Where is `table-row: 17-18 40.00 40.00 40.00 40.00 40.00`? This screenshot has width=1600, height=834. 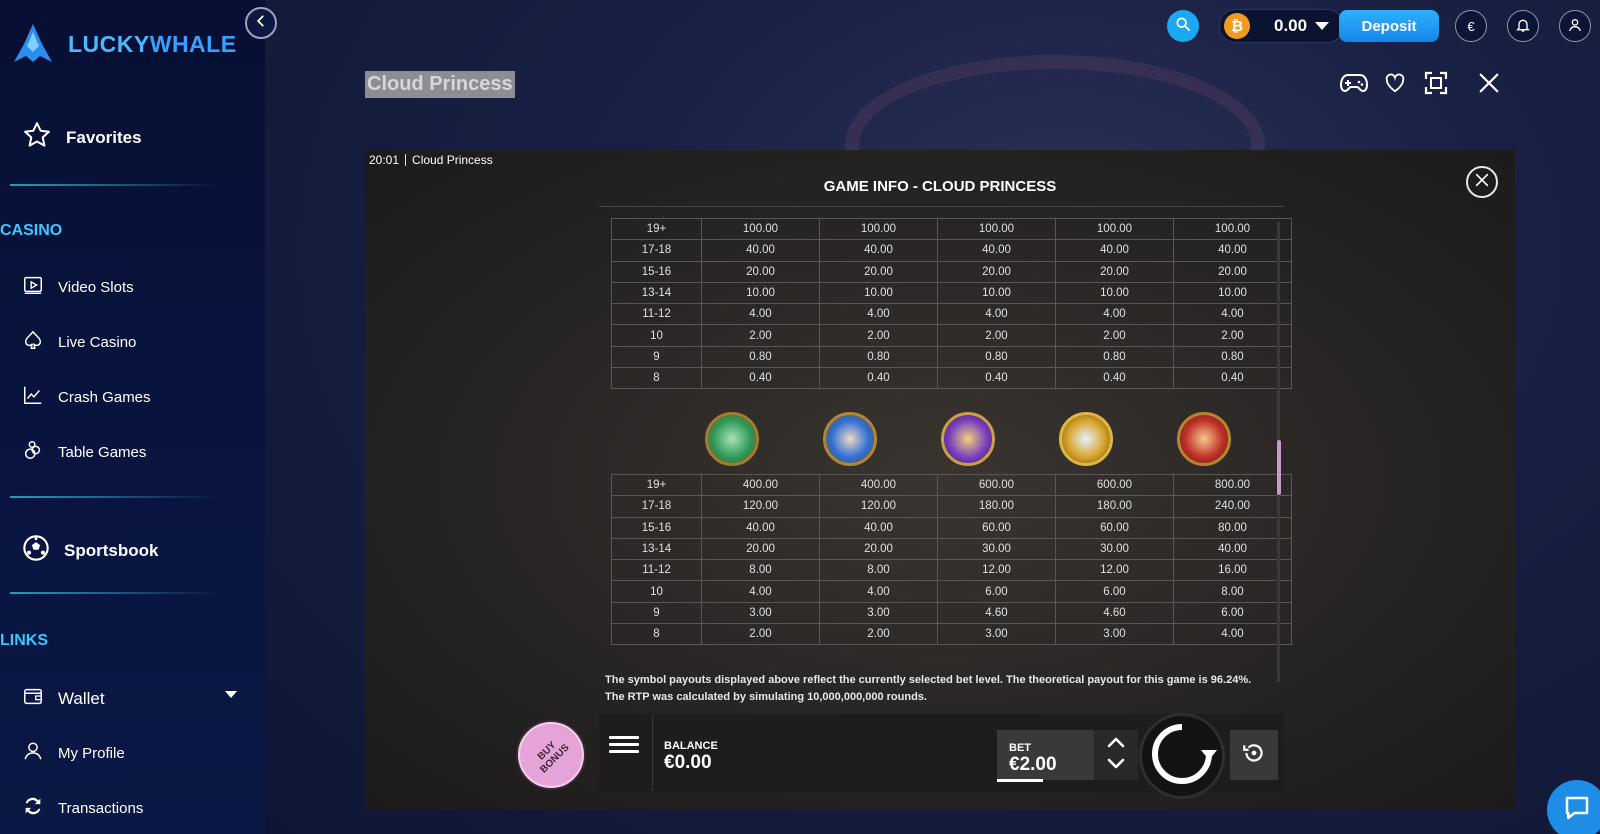
table-row: 17-18 40.00 40.00 40.00 40.00 40.00 is located at coordinates (951, 250).